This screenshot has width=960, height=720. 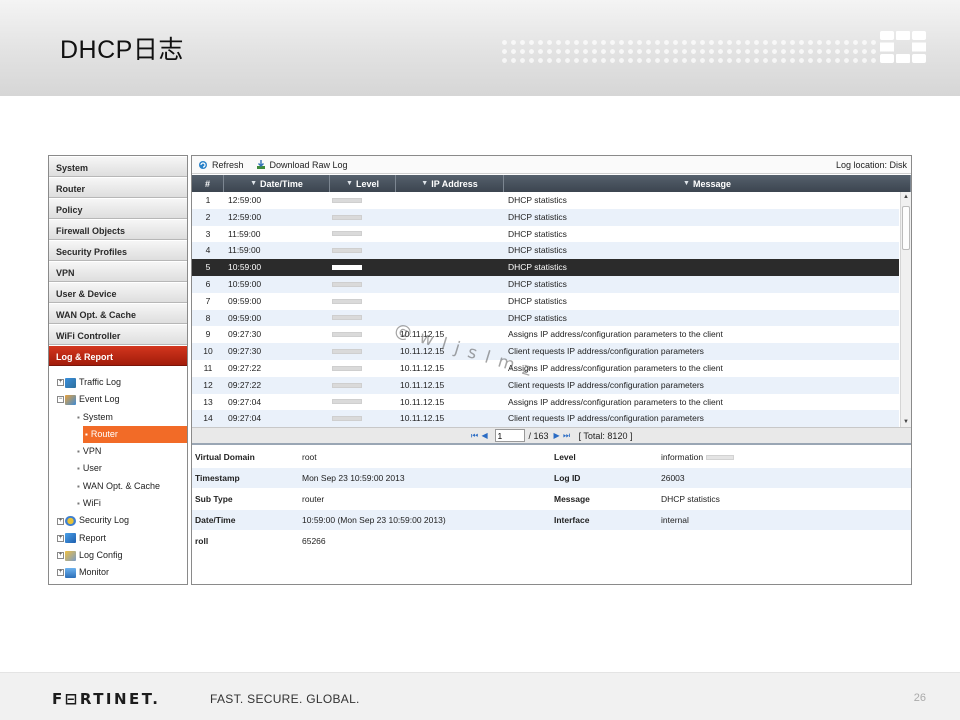 What do you see at coordinates (545, 267) in the screenshot?
I see `table-row: 5 10:59:00 DHCP statistics` at bounding box center [545, 267].